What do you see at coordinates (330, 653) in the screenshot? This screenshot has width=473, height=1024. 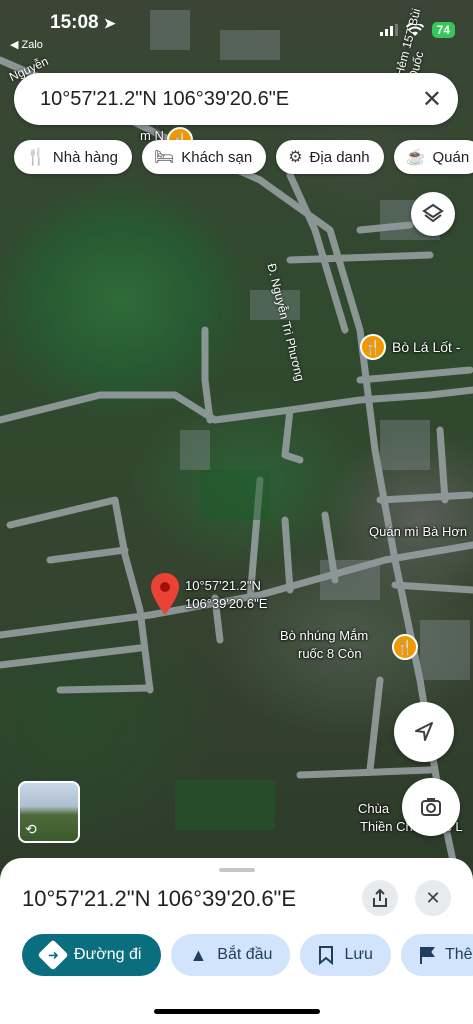 I see `poi-label-bo-nhung-2: ruốc 8 Còn` at bounding box center [330, 653].